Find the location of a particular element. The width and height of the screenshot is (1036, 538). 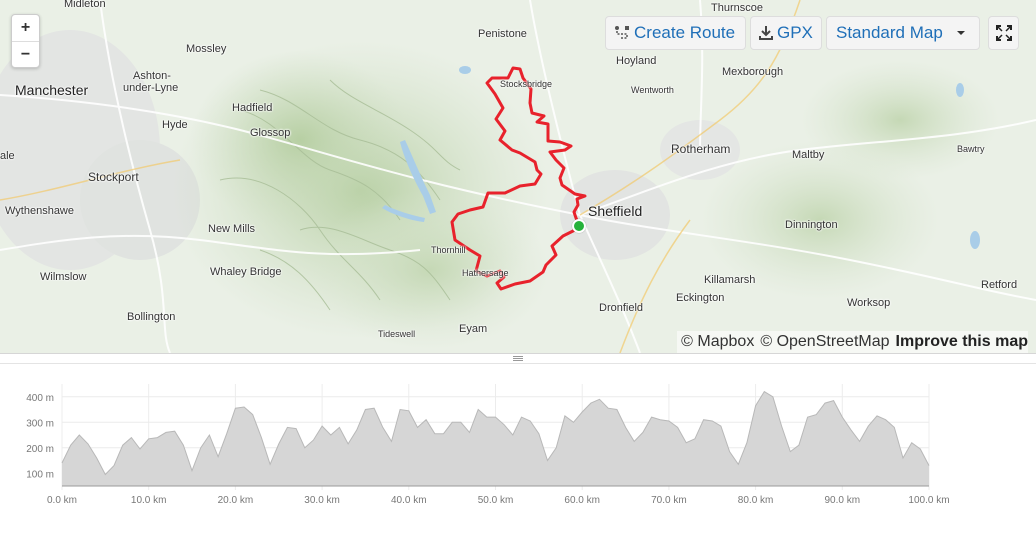

gpx-label: GPX is located at coordinates (795, 32).